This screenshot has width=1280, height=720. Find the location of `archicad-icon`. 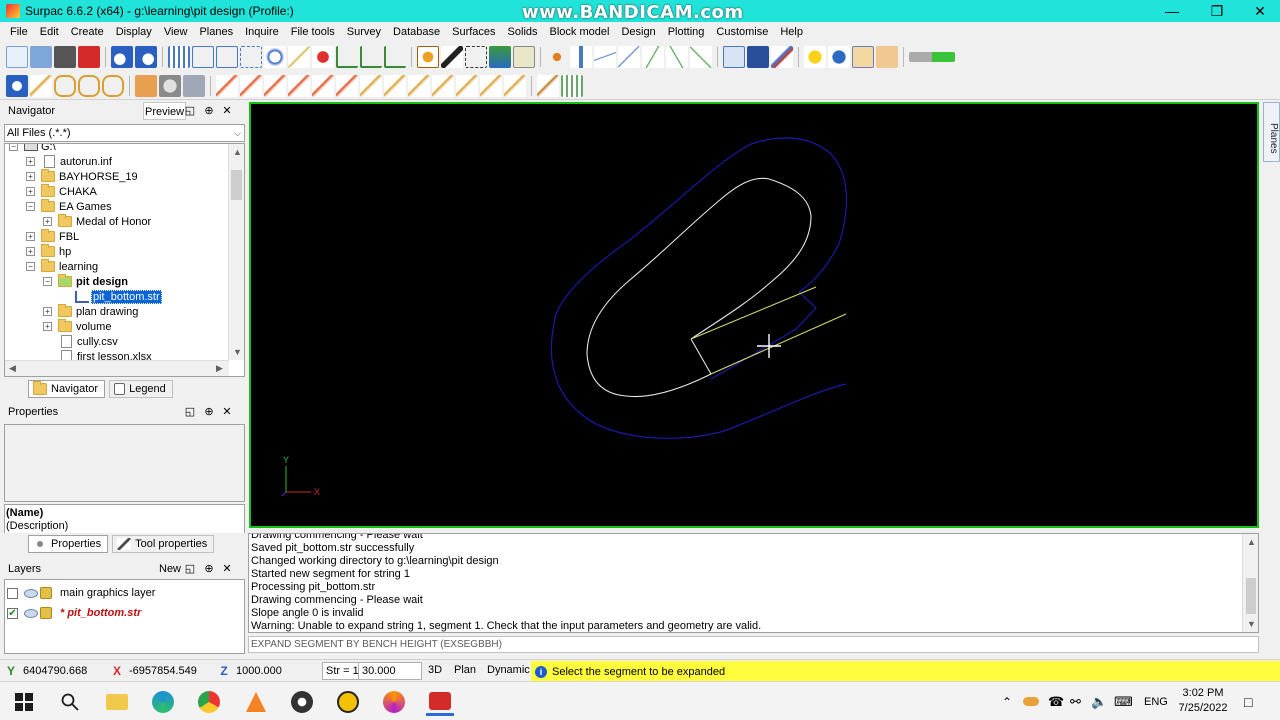

archicad-icon is located at coordinates (348, 702).